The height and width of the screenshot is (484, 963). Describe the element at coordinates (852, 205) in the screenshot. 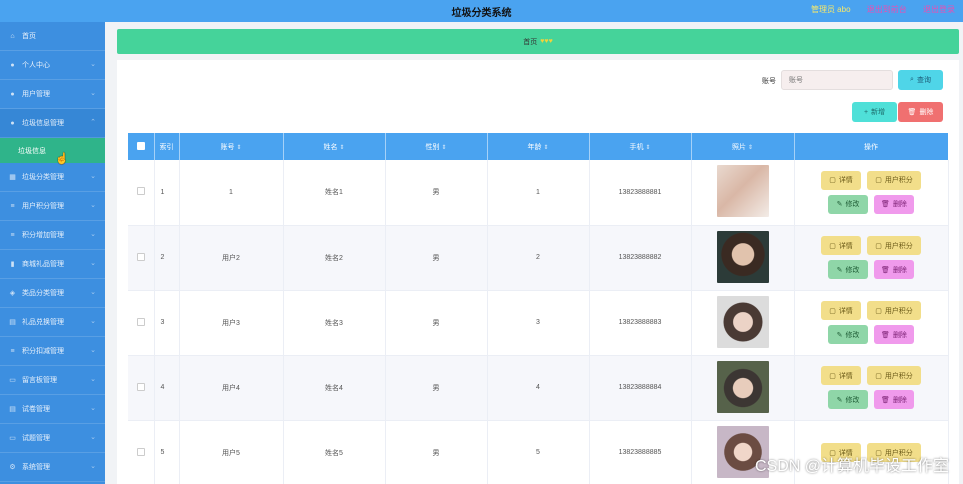

I see `edit-label: 修改` at that location.